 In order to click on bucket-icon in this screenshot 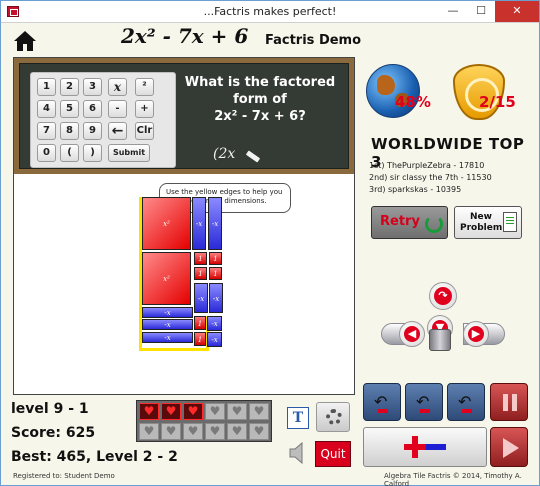, I will do `click(440, 340)`.